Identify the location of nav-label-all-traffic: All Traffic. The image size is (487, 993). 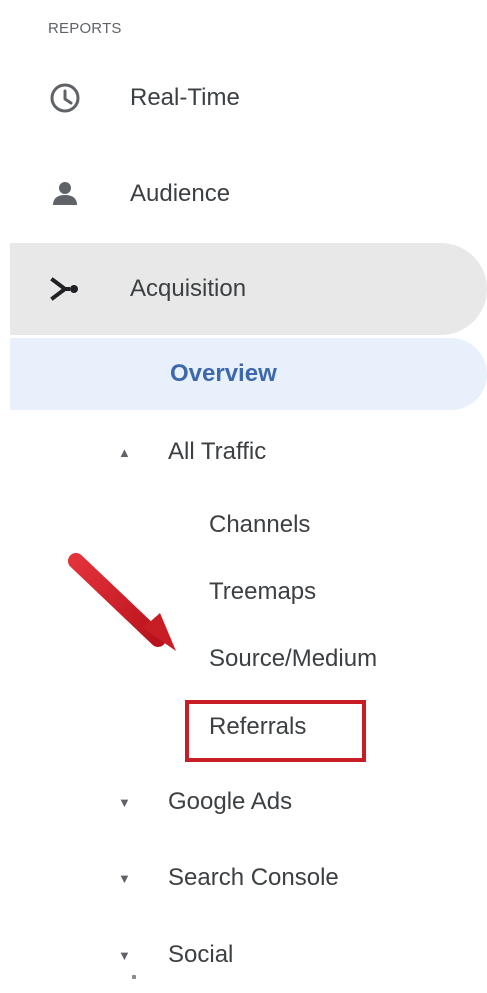
(217, 451).